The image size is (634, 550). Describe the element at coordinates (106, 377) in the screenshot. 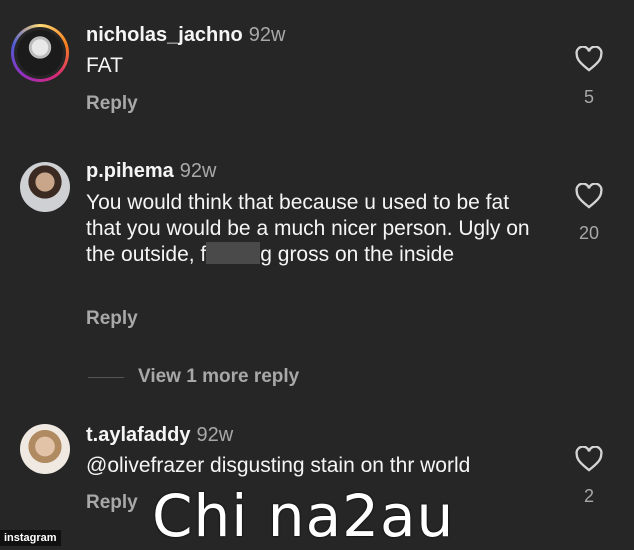

I see `divider` at that location.